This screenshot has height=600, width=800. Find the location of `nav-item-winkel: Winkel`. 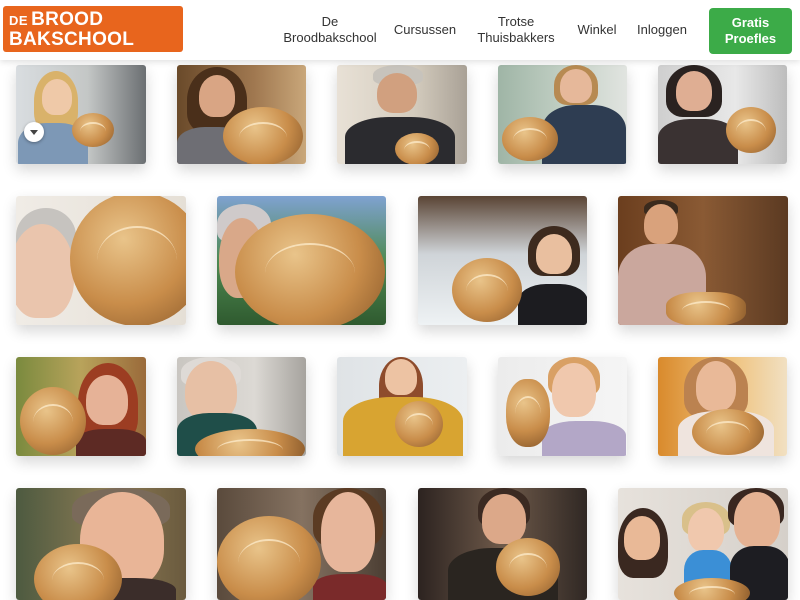

nav-item-winkel: Winkel is located at coordinates (597, 30).